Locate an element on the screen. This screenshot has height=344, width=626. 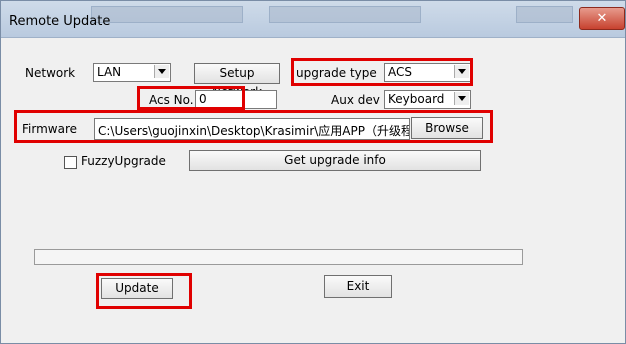
window-title: Remote Update is located at coordinates (60, 21).